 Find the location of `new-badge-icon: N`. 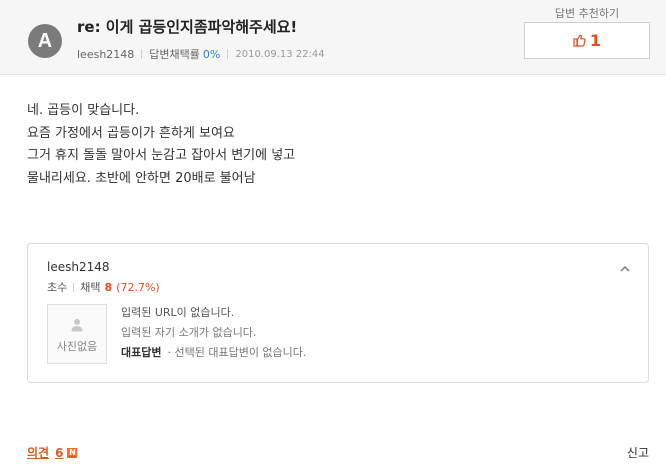

new-badge-icon: N is located at coordinates (72, 452).